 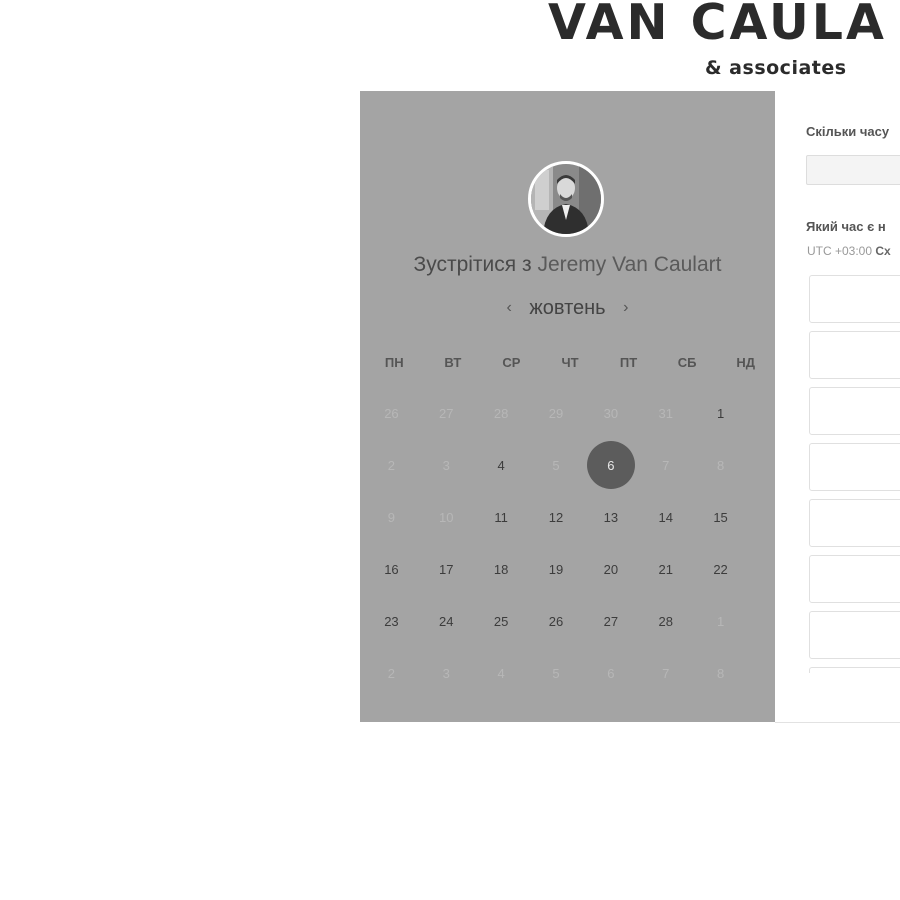 I want to click on month-navigation: ‹ жовтень ›, so click(x=567, y=308).